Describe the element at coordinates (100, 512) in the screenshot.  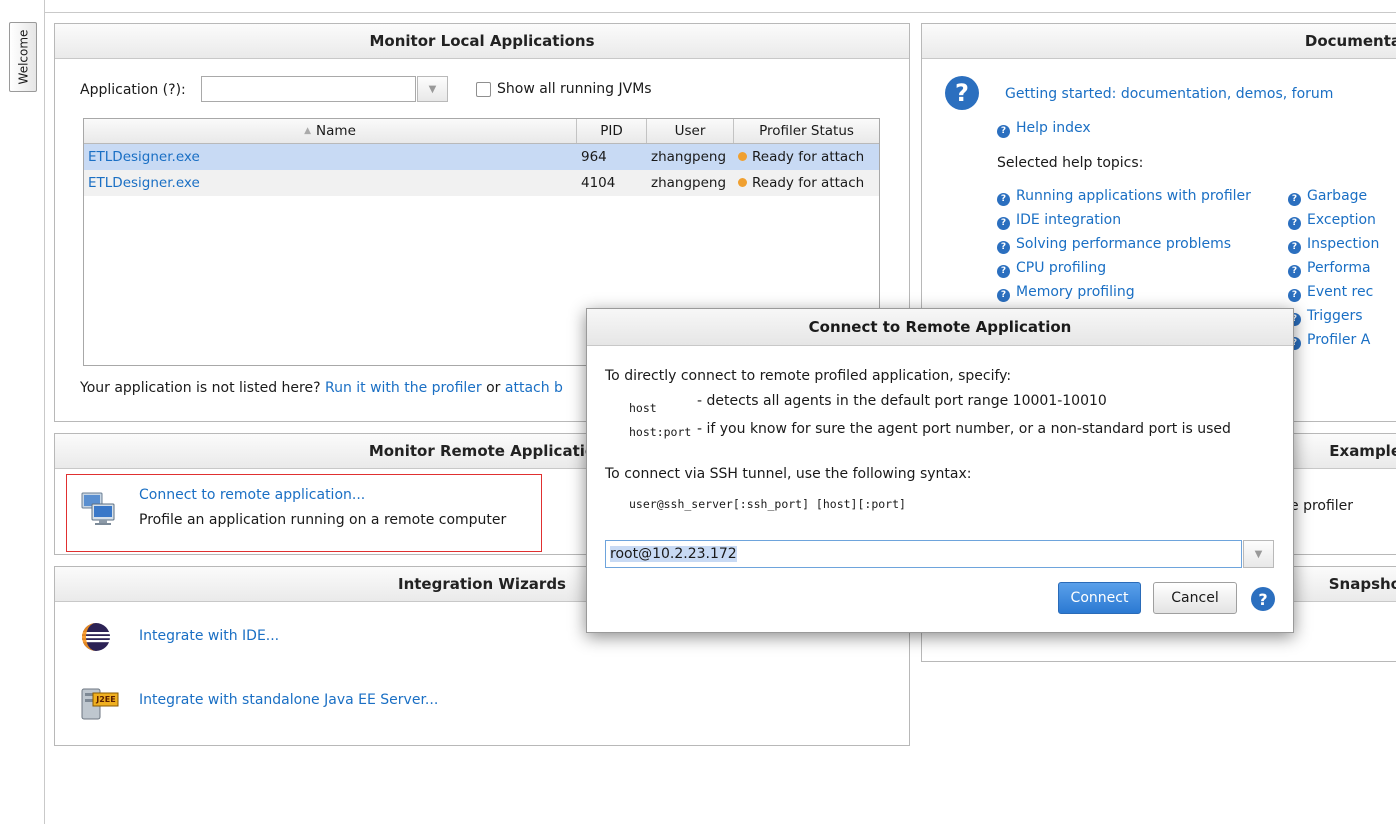
I see `remote-computer-icon` at that location.